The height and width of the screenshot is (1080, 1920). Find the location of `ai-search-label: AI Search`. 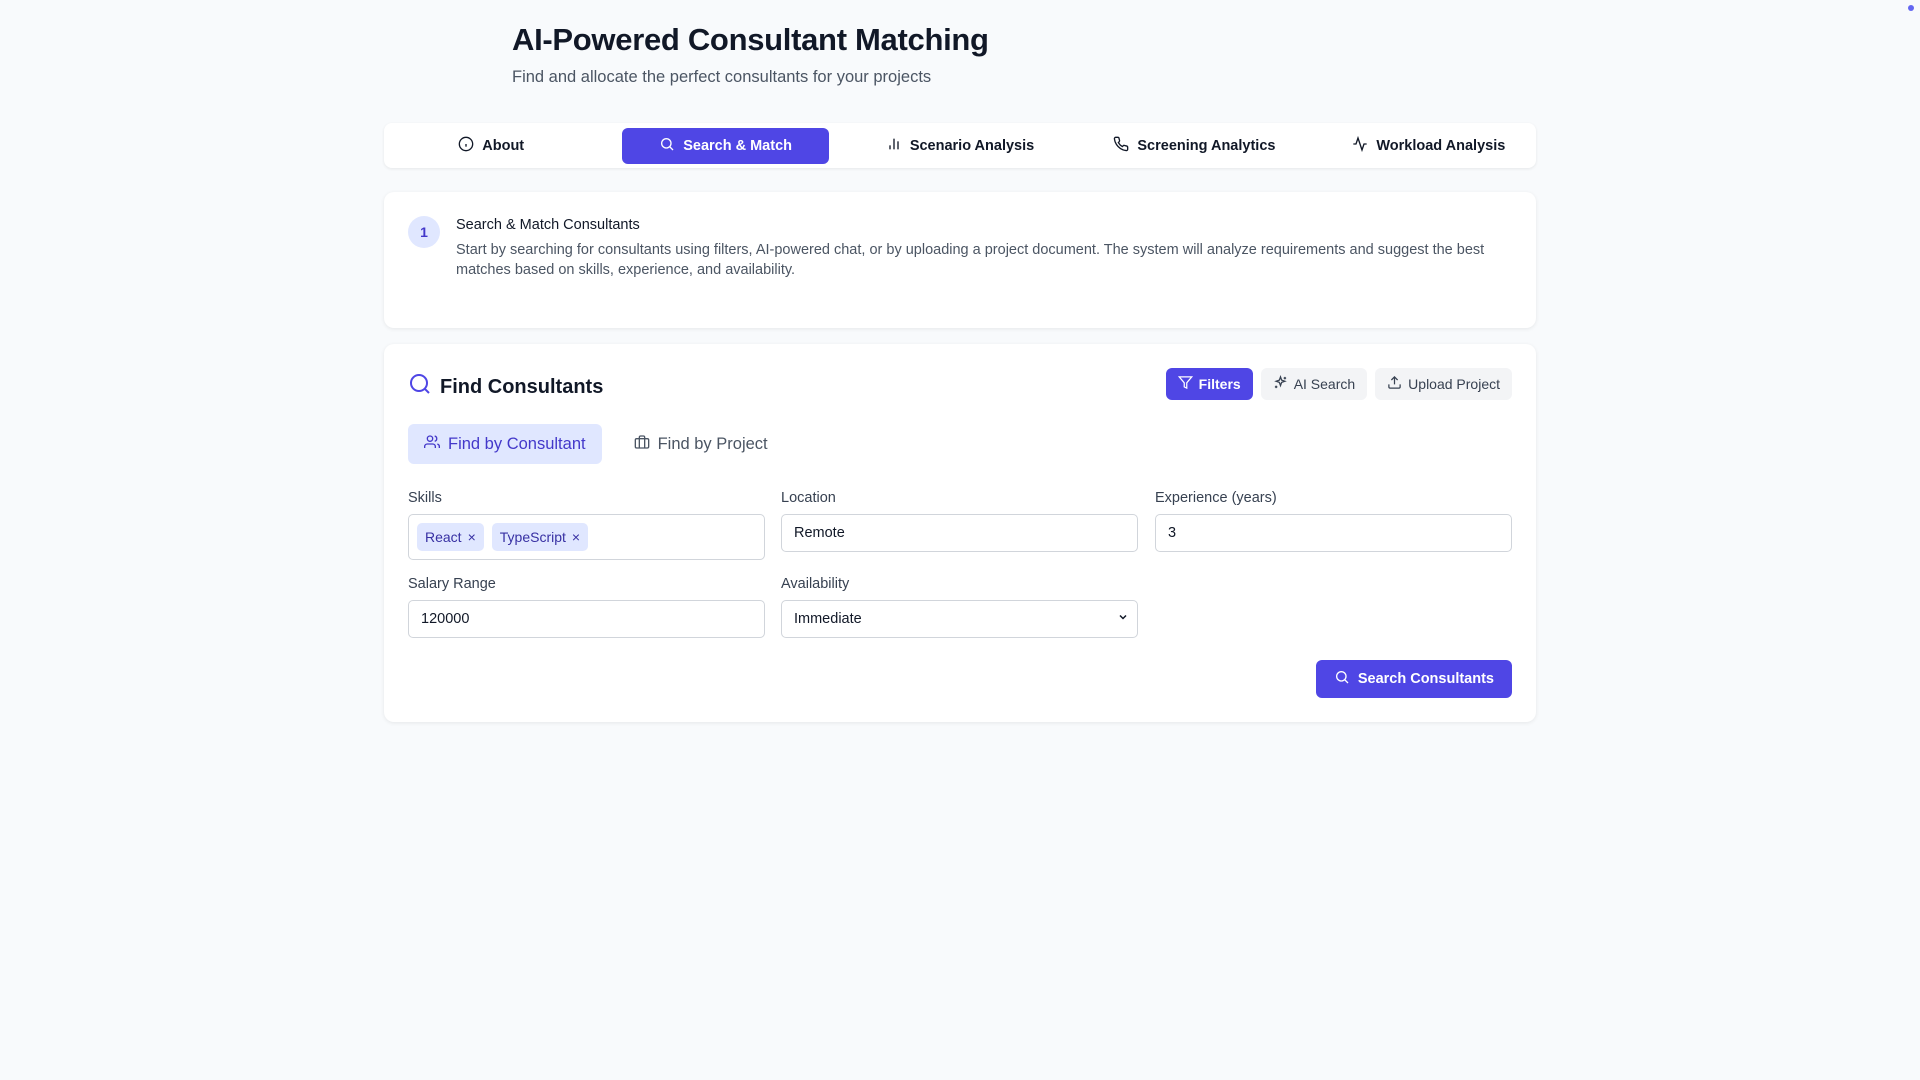

ai-search-label: AI Search is located at coordinates (1324, 384).